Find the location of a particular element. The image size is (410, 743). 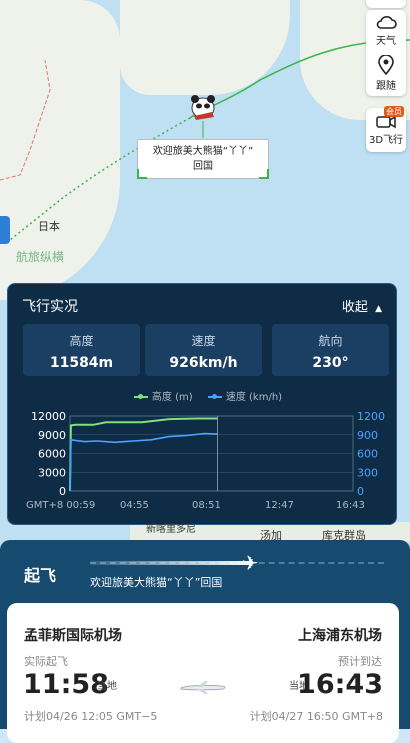

status-message: 欢迎旅美大熊猫“丫丫”回国 is located at coordinates (156, 582).